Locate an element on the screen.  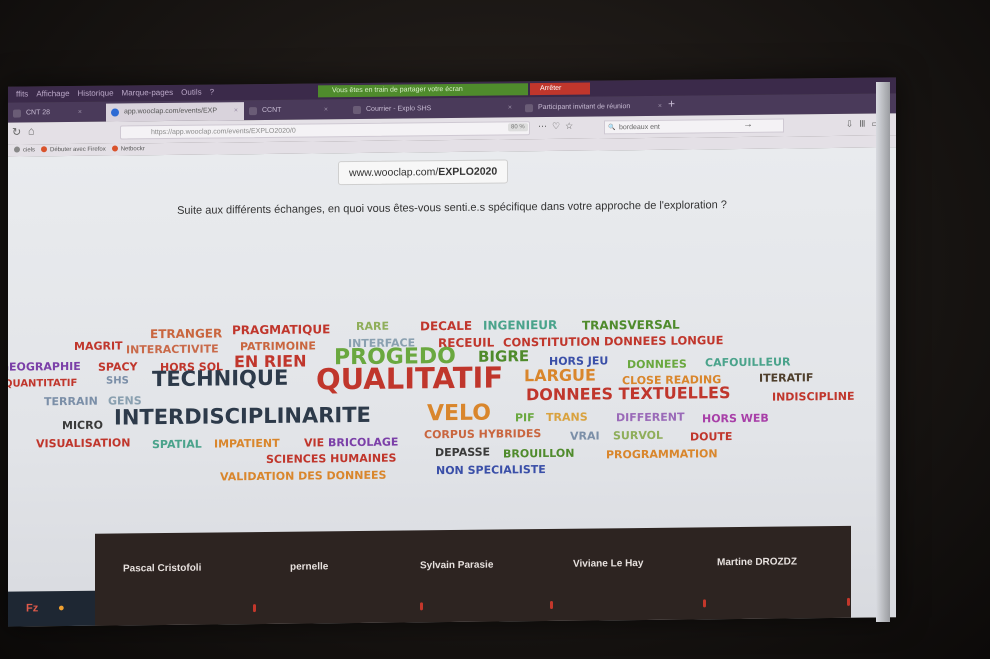
browser-tab: CNT 28 × is located at coordinates (48, 113).